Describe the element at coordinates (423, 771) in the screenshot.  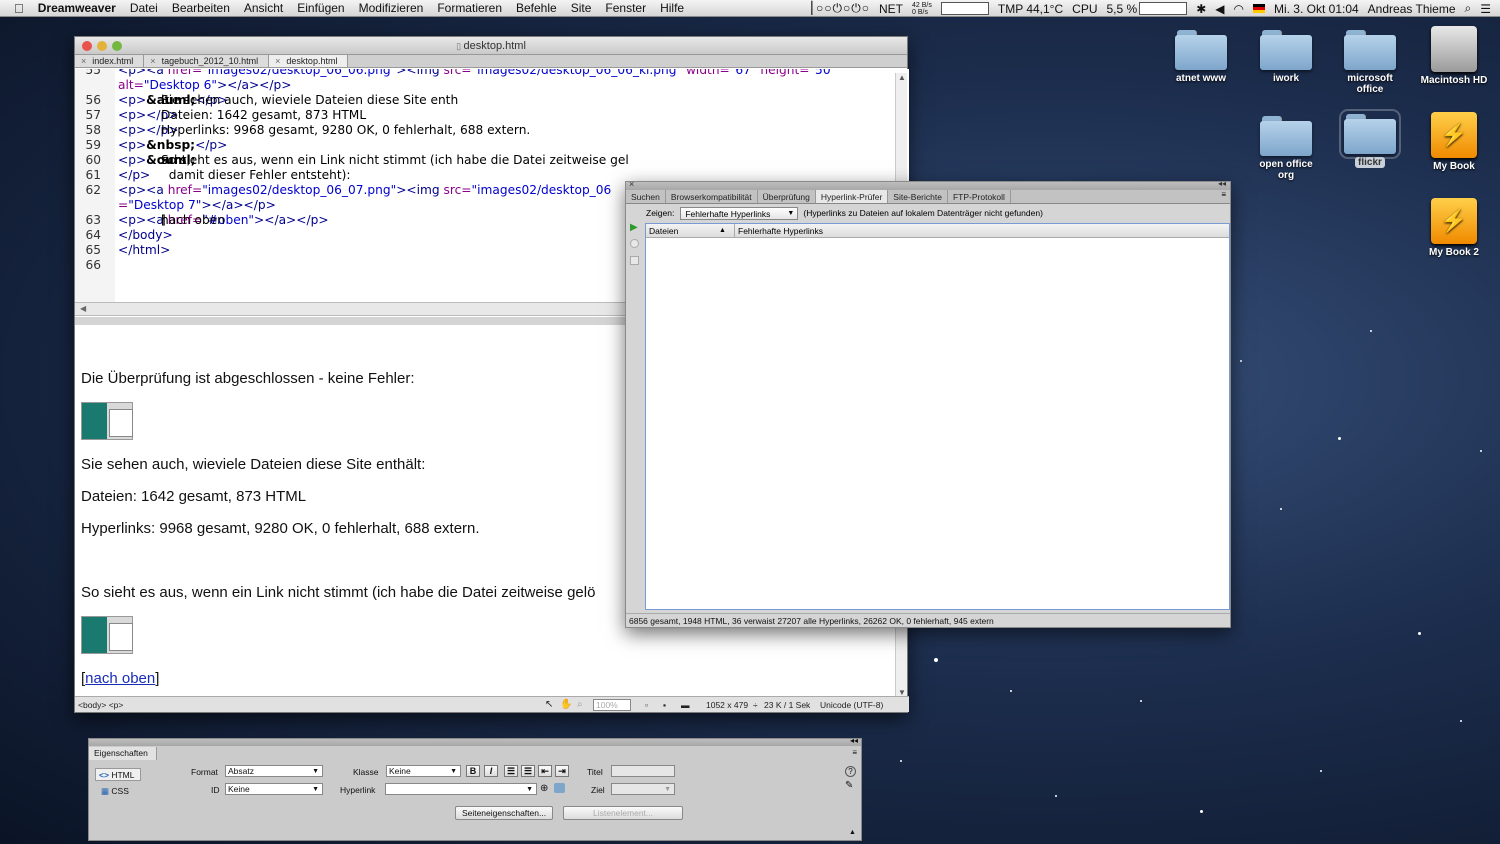
I see `class-select: Keine ▼` at that location.